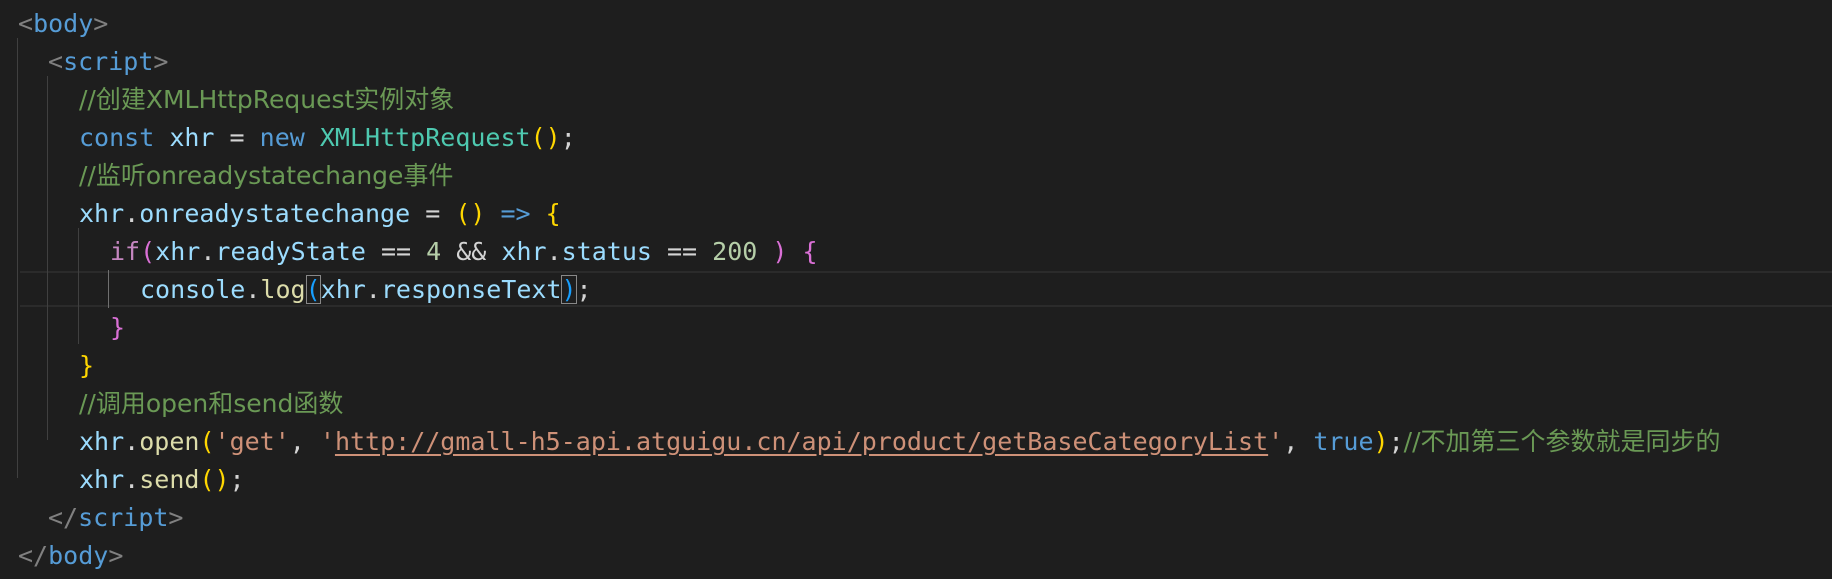 The height and width of the screenshot is (579, 1832). I want to click on code-line-11: //调用open和send函数, so click(211, 404).